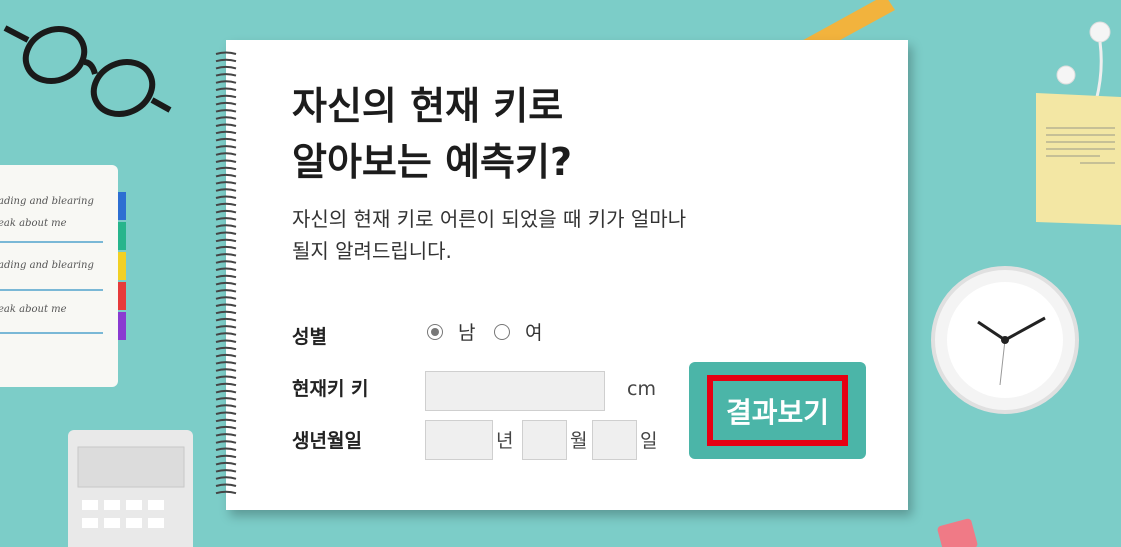  What do you see at coordinates (957, 532) in the screenshot?
I see `eraser-icon` at bounding box center [957, 532].